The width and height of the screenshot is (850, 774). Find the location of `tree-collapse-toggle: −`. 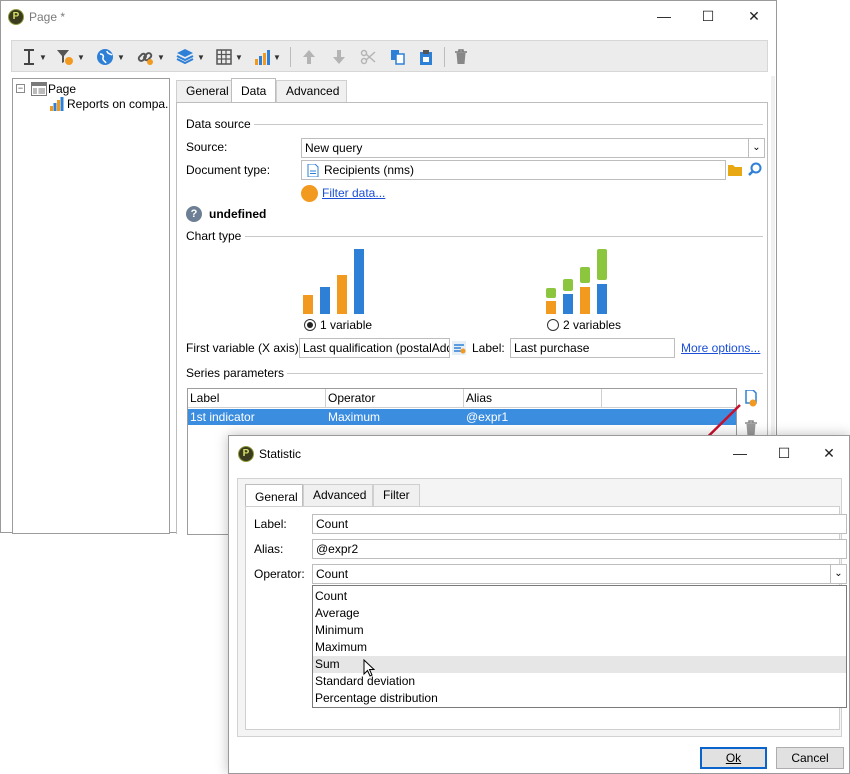

tree-collapse-toggle: − is located at coordinates (20, 88).